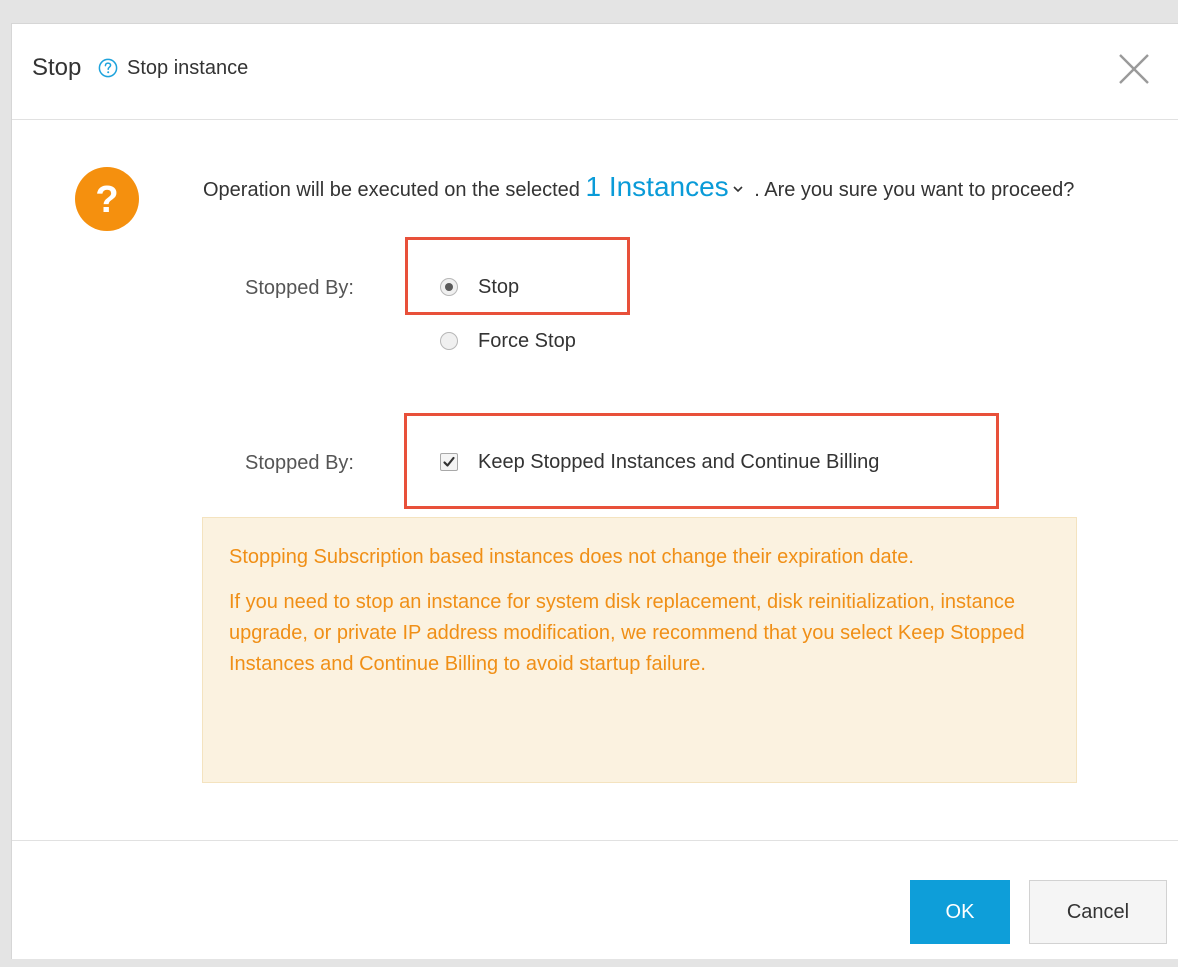  What do you see at coordinates (657, 186) in the screenshot?
I see `instances-count-label: 1 Instances` at bounding box center [657, 186].